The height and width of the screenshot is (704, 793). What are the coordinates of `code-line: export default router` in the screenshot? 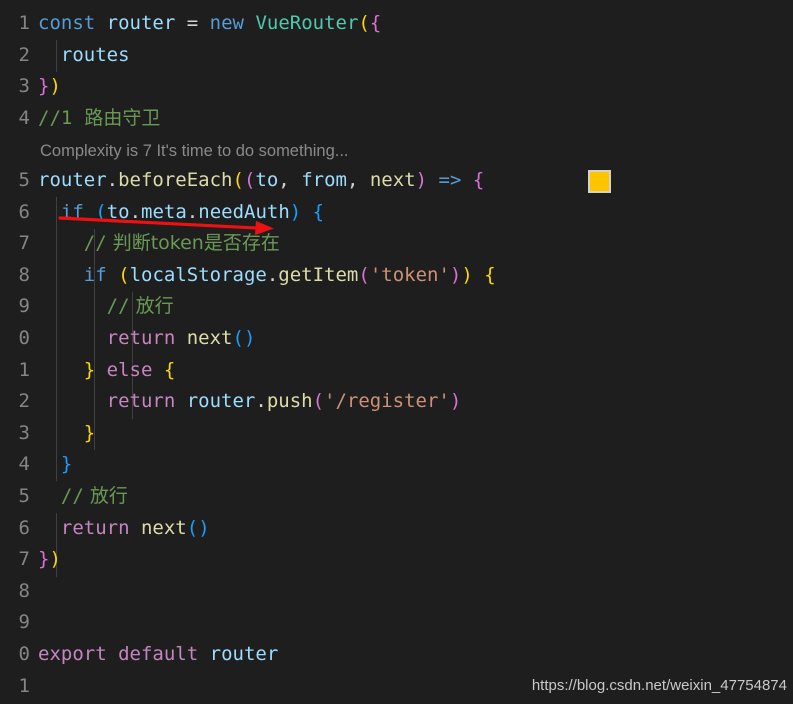 It's located at (415, 655).